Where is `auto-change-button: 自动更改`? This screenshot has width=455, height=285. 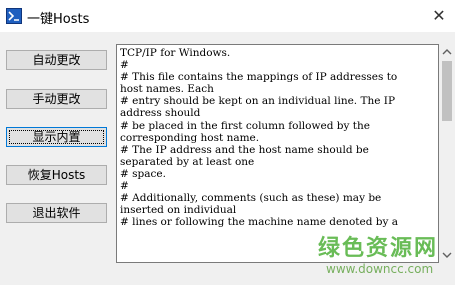 auto-change-button: 自动更改 is located at coordinates (56, 60).